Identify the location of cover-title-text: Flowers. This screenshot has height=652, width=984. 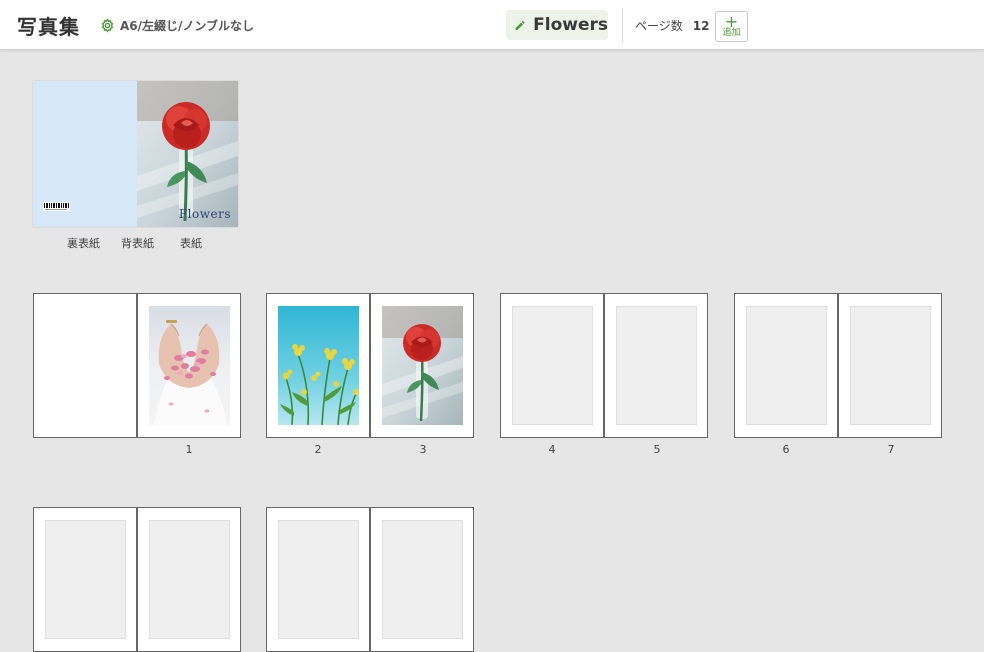
(204, 214).